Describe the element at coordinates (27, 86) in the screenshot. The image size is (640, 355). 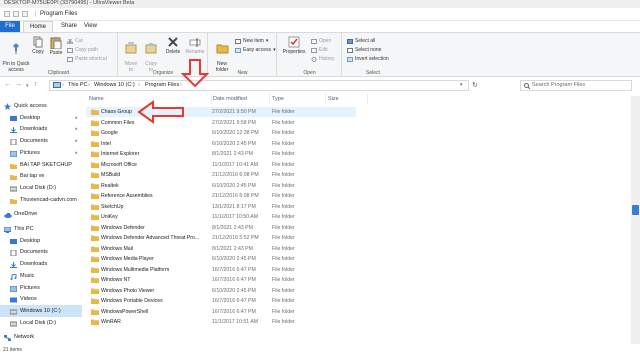
I see `recent-locations-chevron-icon: ▾` at that location.